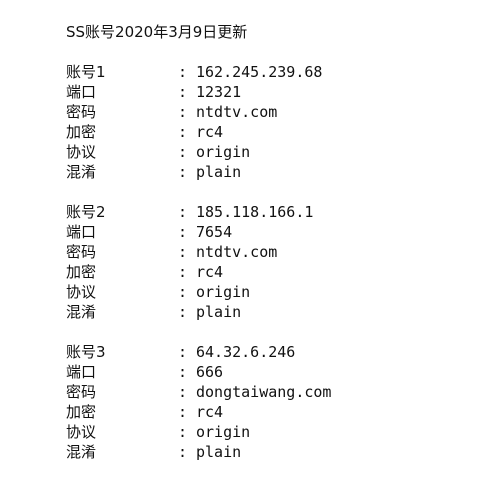  I want to click on page-title: SS账号2020年3月9日更新, so click(157, 32).